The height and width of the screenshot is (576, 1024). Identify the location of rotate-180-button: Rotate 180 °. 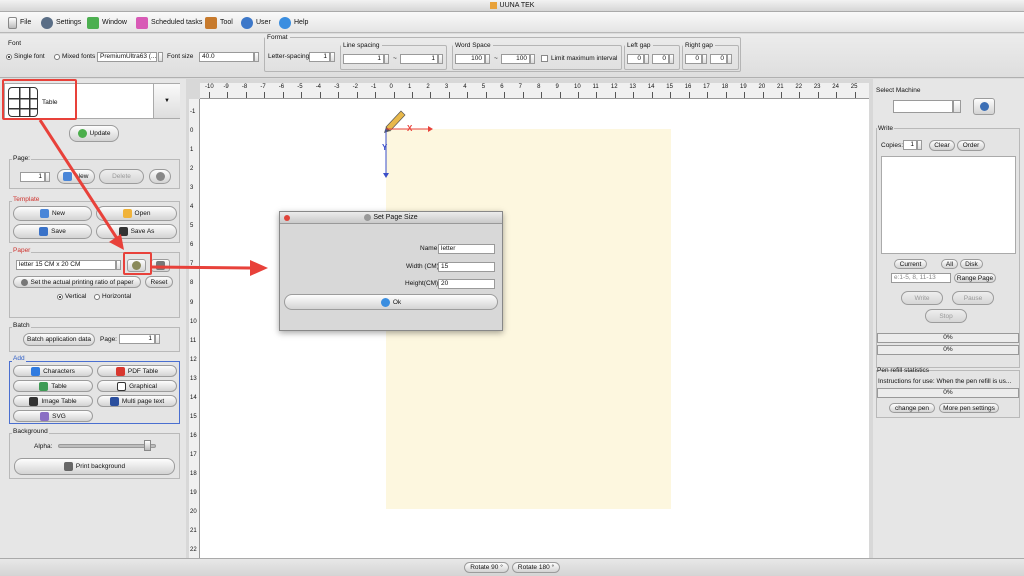
(536, 567).